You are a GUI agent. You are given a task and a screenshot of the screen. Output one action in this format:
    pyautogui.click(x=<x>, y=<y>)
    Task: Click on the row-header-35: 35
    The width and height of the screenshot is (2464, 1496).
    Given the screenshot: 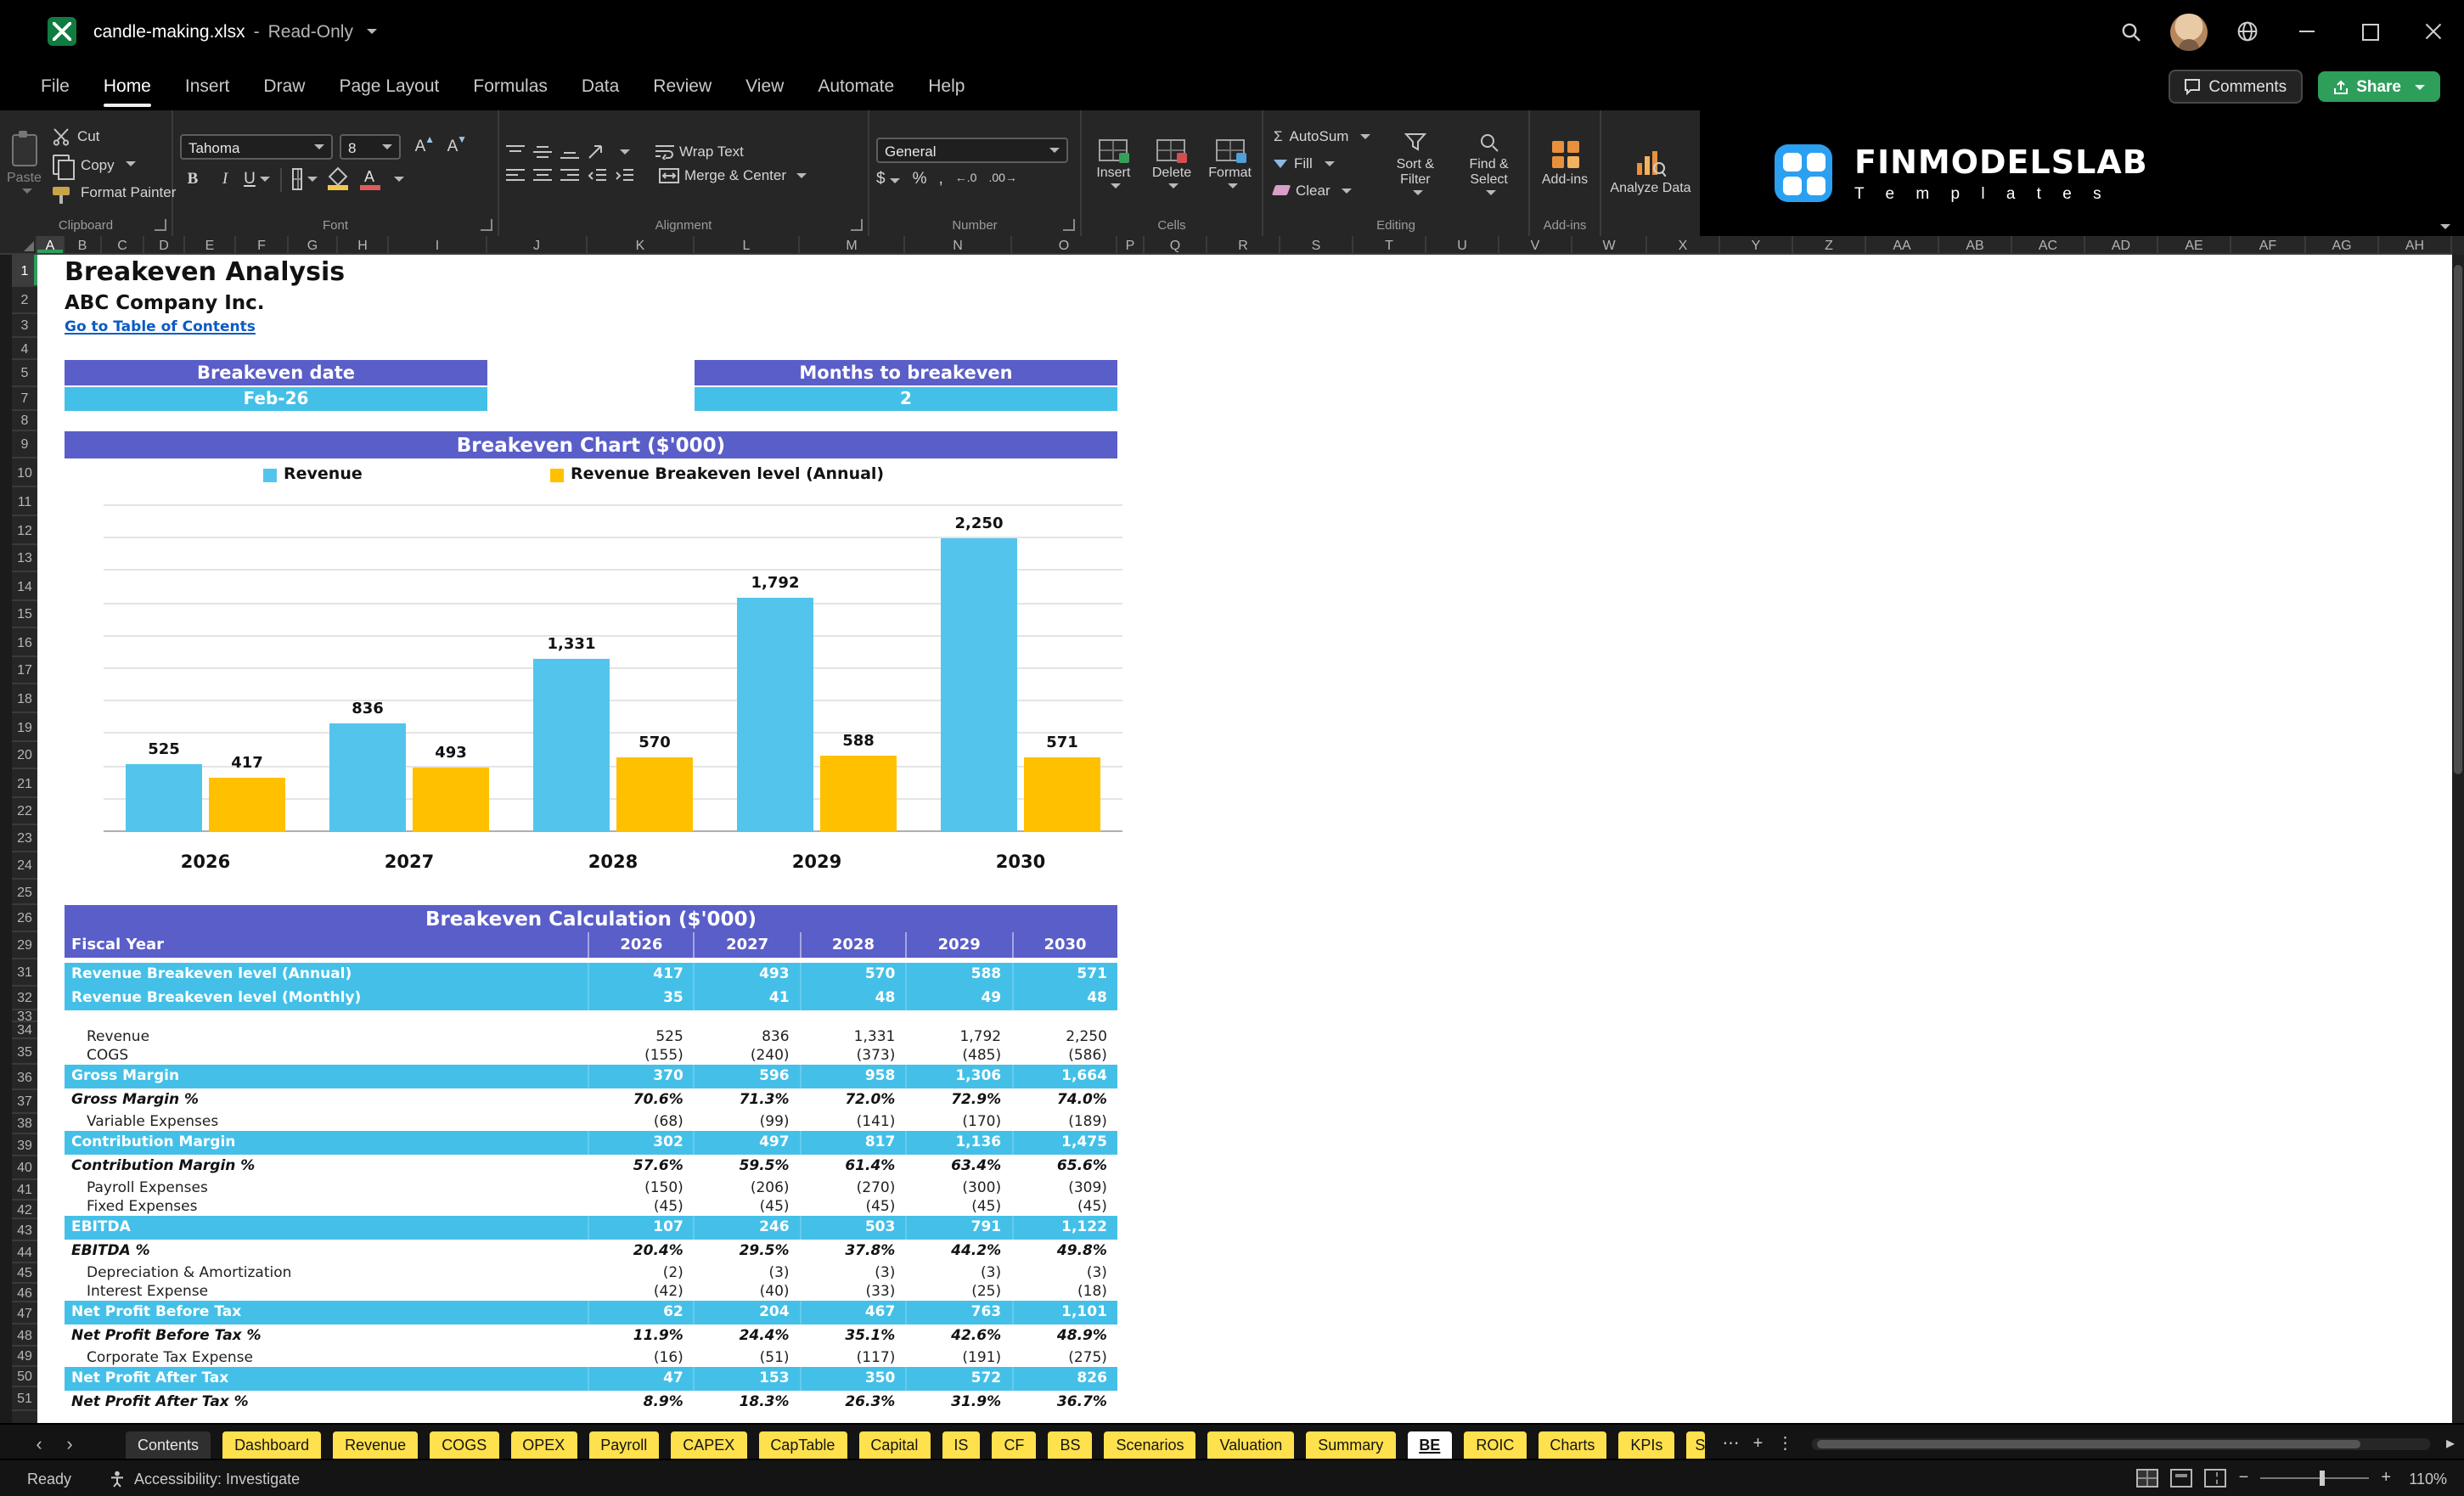 What is the action you would take?
    pyautogui.click(x=24, y=1052)
    